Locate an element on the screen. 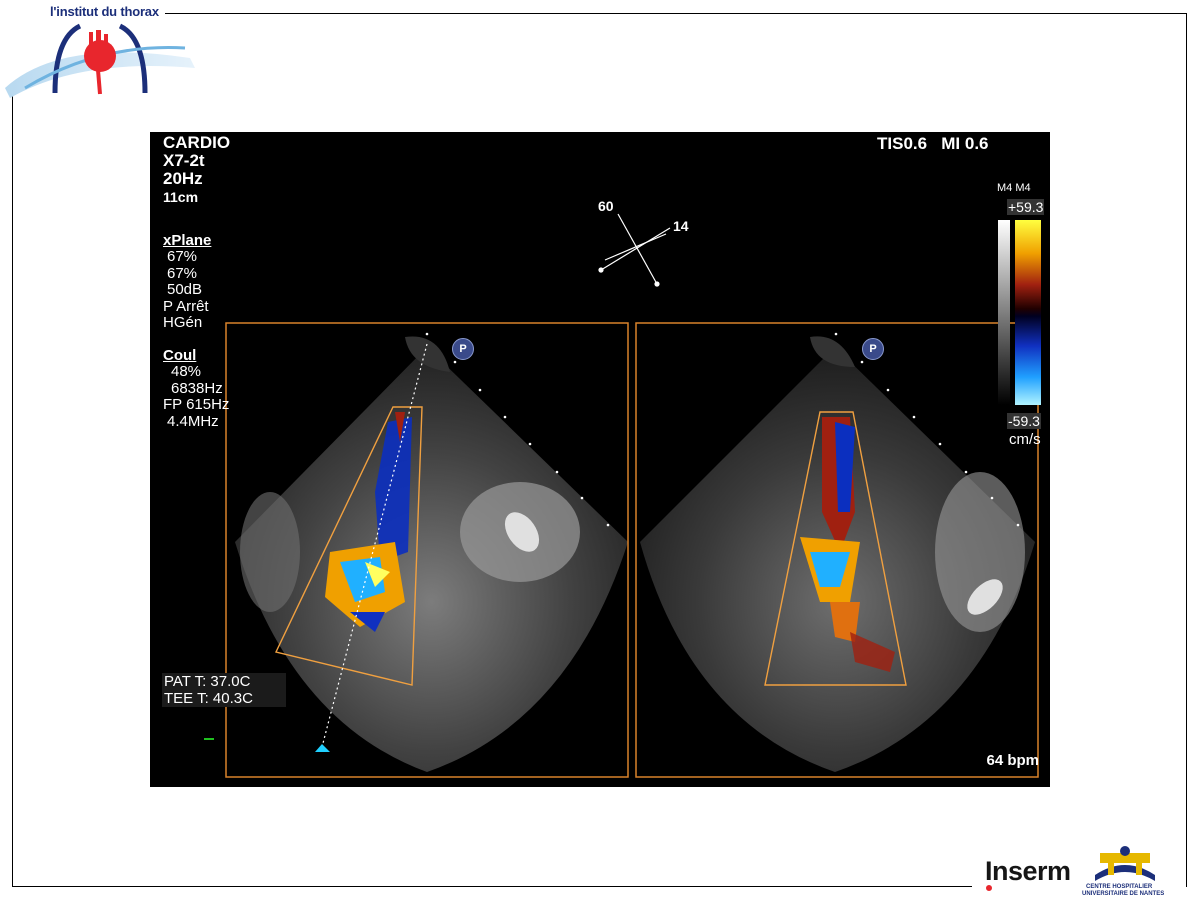  xplane-line: 50dB is located at coordinates (185, 290).